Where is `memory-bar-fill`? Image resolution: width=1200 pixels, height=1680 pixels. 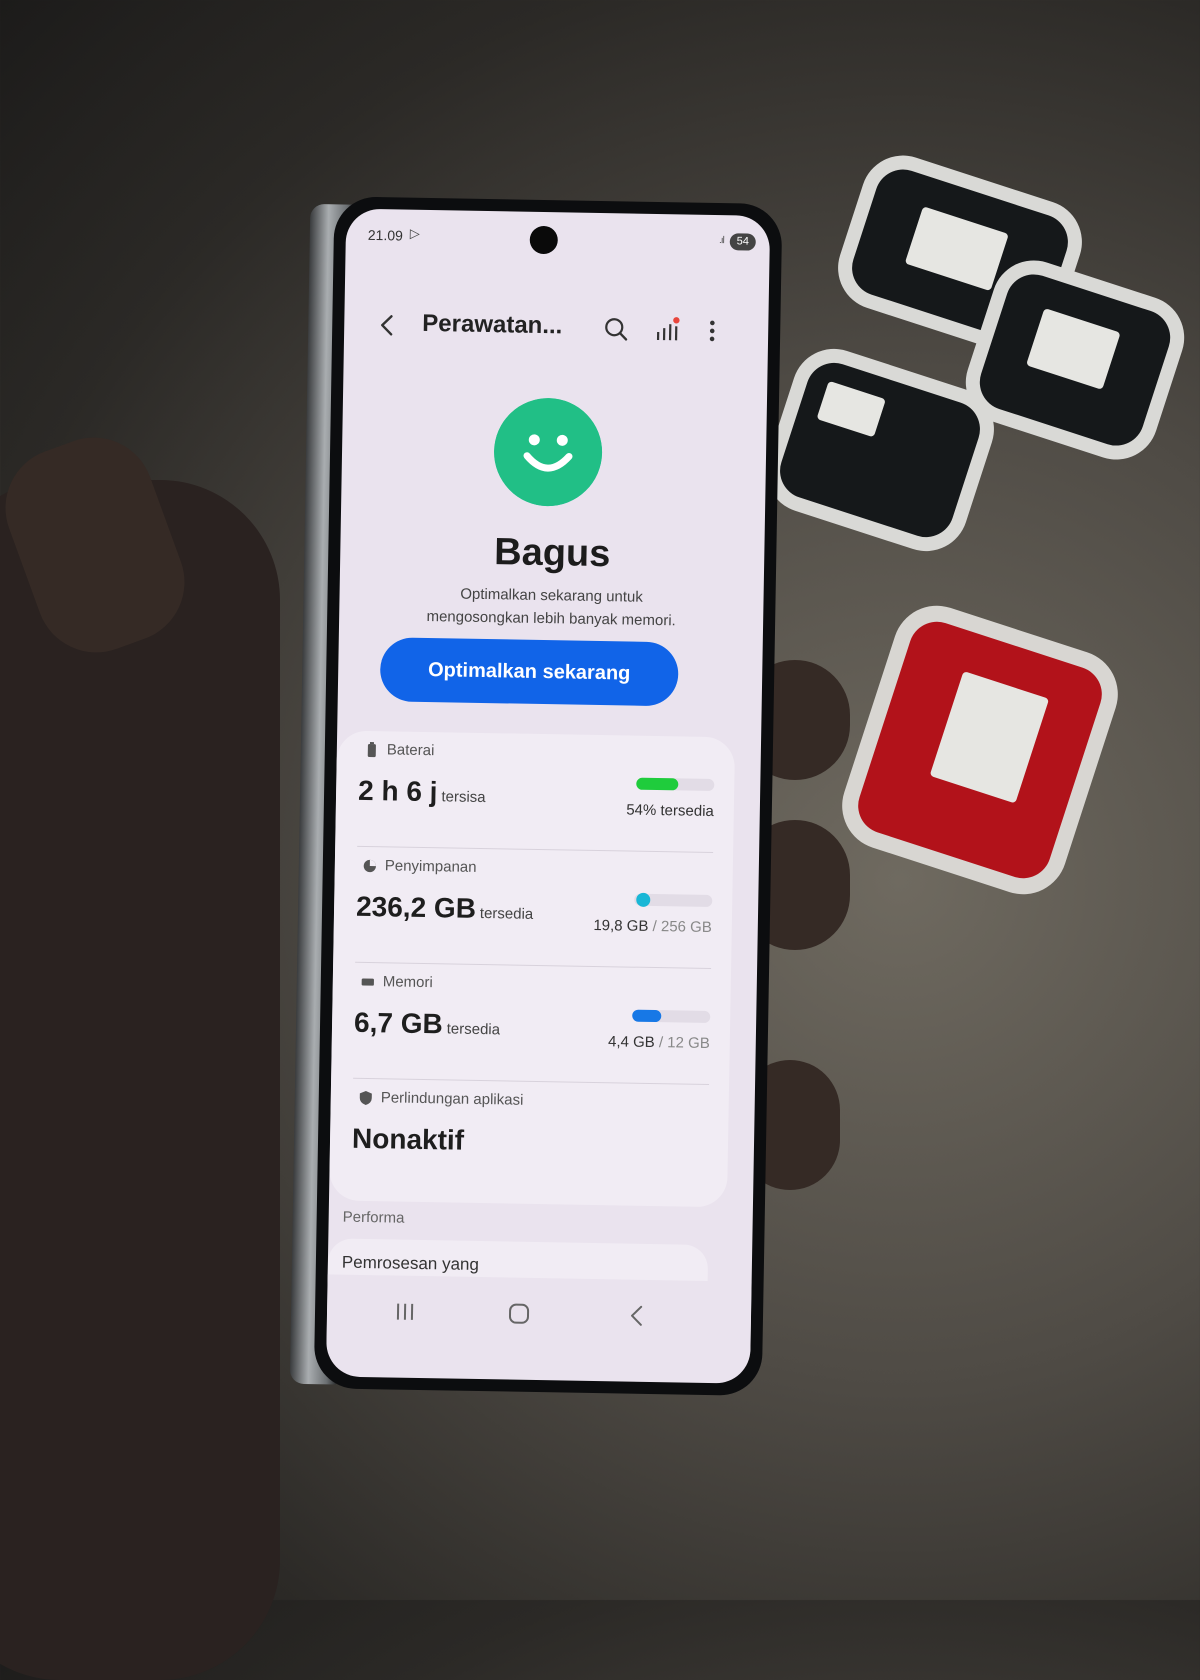
memory-bar-fill is located at coordinates (646, 1016).